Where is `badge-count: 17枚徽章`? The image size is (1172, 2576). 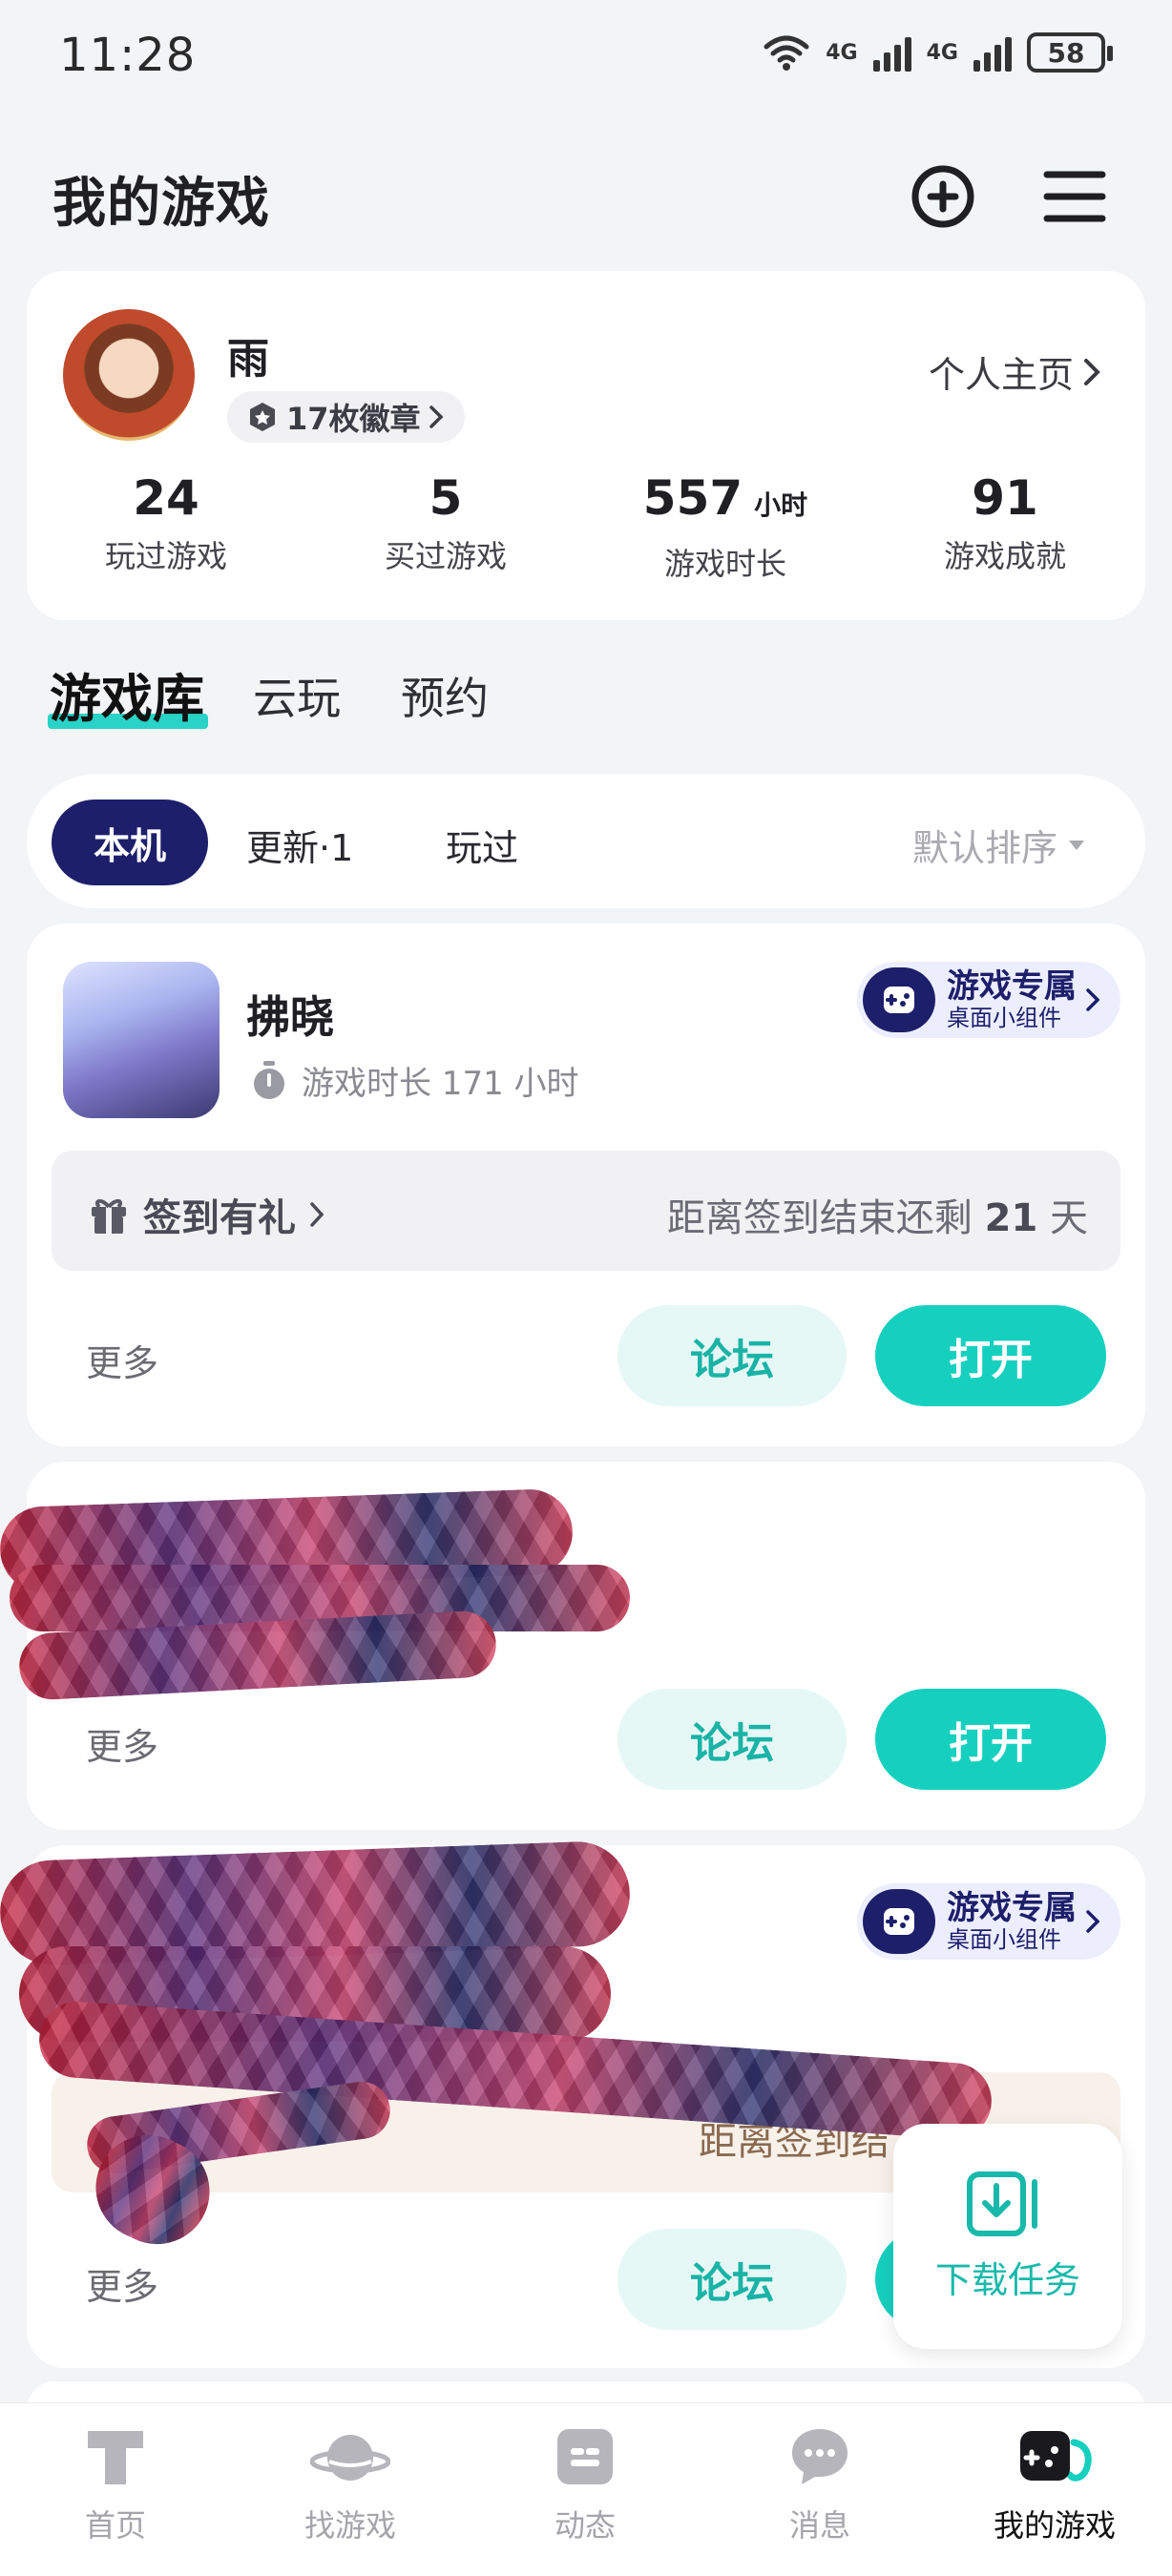
badge-count: 17枚徽章 is located at coordinates (353, 419).